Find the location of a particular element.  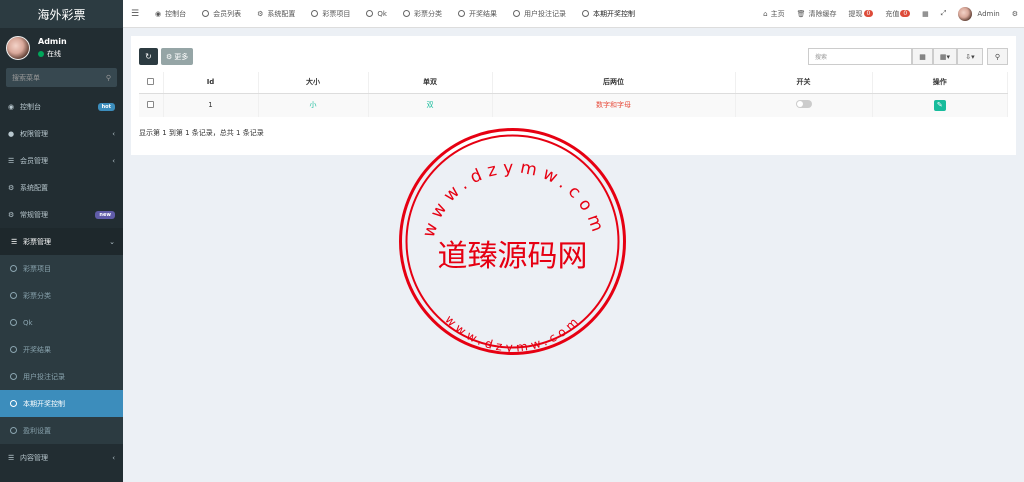

tab-label: 彩票项目 is located at coordinates (336, 13).